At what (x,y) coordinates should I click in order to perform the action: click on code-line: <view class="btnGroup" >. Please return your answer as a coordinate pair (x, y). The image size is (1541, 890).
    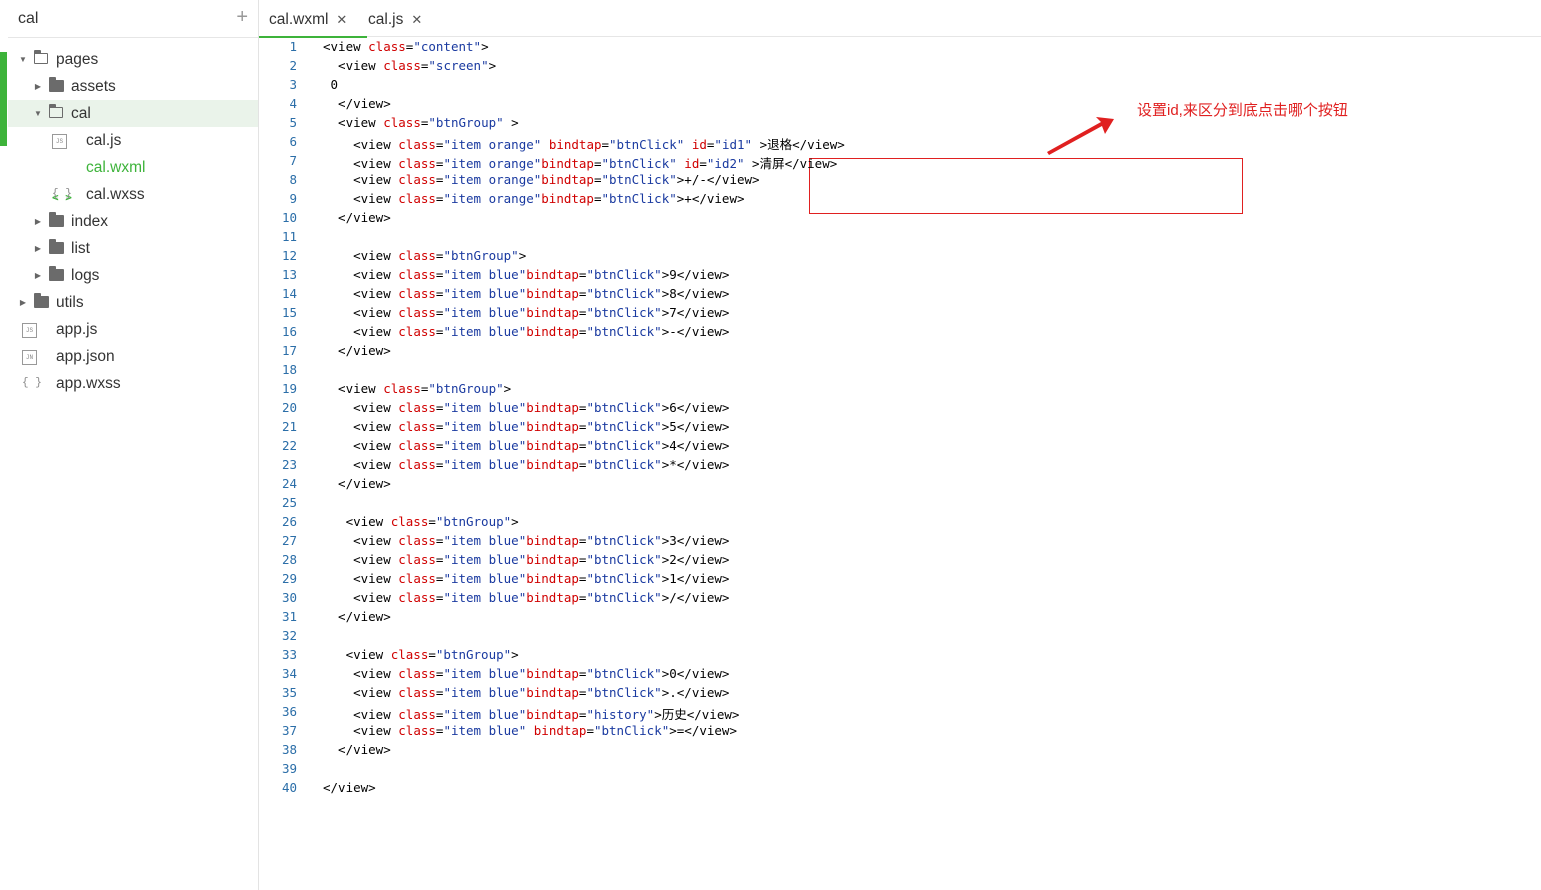
    Looking at the image, I should click on (421, 122).